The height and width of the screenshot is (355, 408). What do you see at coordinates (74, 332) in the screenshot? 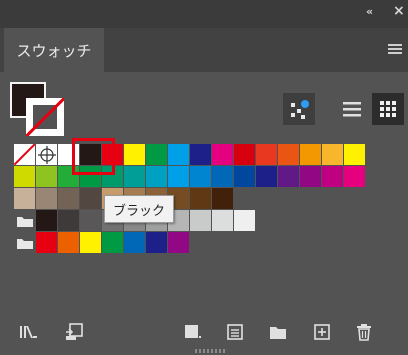
I see `place-swatch-icon` at bounding box center [74, 332].